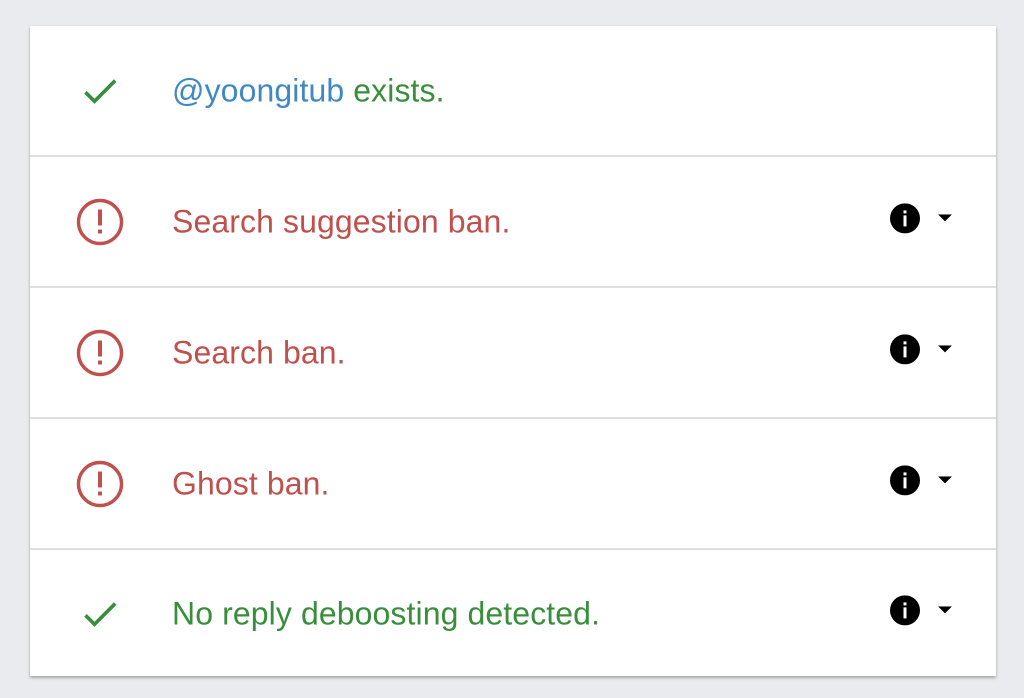  I want to click on result-text: exists., so click(394, 90).